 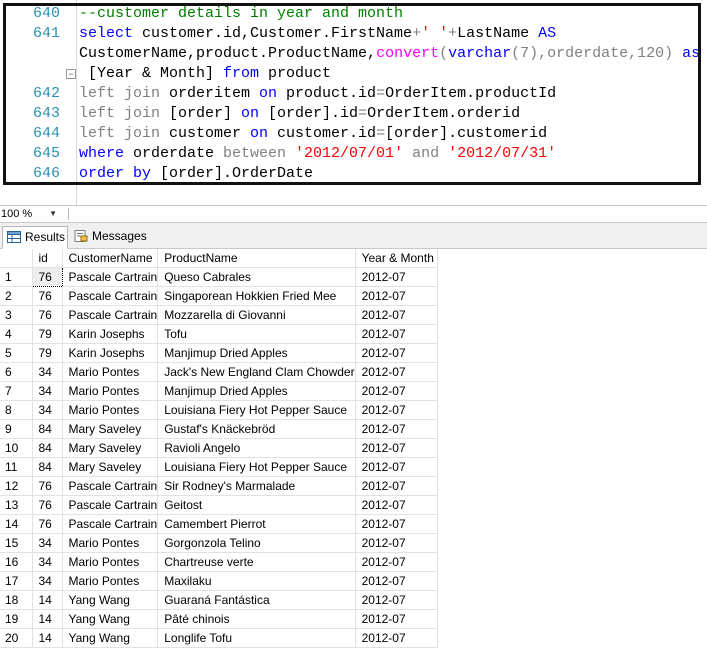 I want to click on header-rownum, so click(x=16, y=258).